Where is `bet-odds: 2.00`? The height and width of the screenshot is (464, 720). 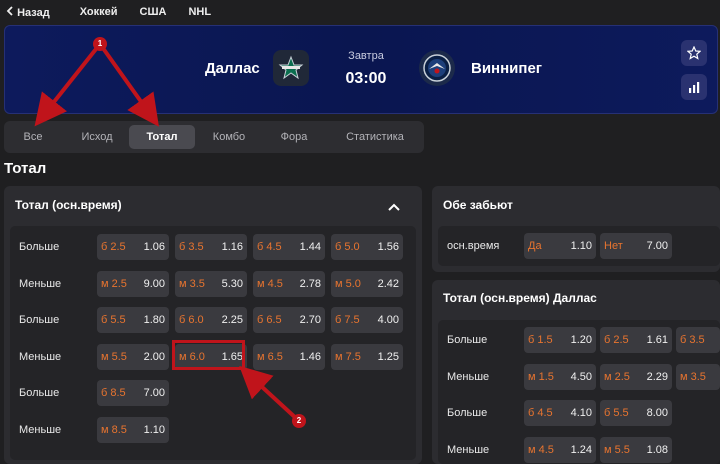
bet-odds: 2.00 is located at coordinates (154, 356).